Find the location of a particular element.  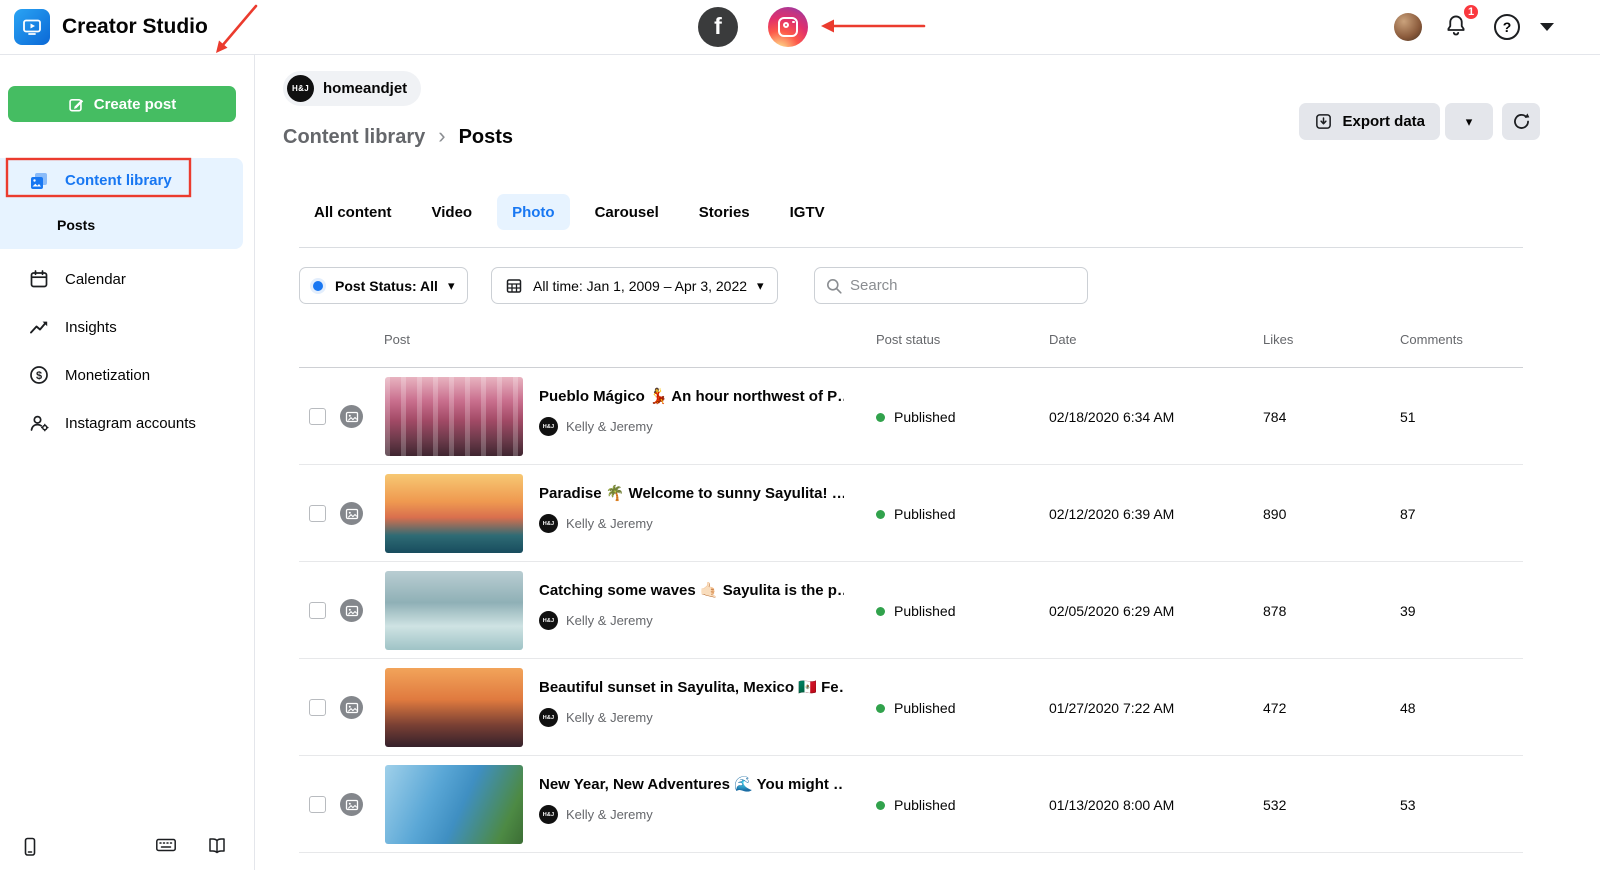

export-data-button: Export data is located at coordinates (1369, 121).